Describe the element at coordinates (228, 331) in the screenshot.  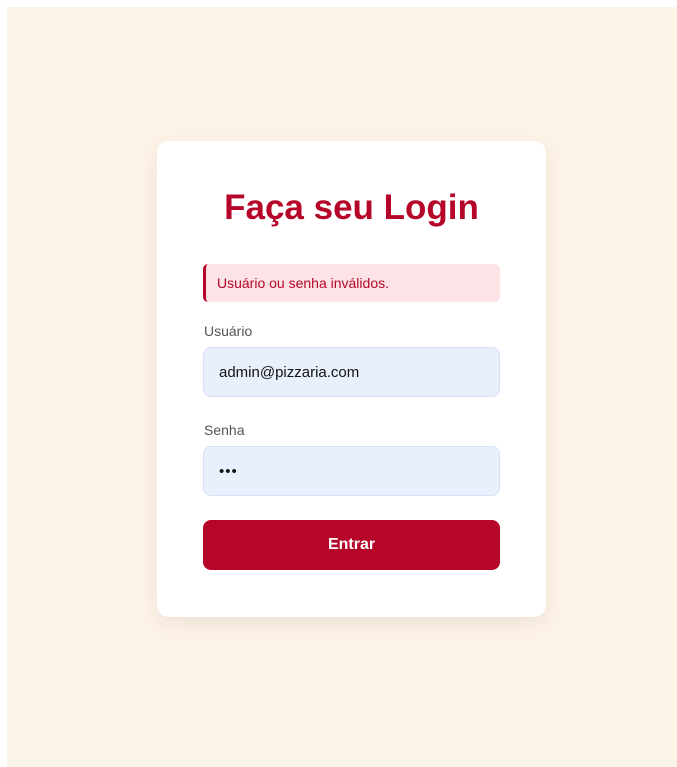
I see `username-label: Usuário` at that location.